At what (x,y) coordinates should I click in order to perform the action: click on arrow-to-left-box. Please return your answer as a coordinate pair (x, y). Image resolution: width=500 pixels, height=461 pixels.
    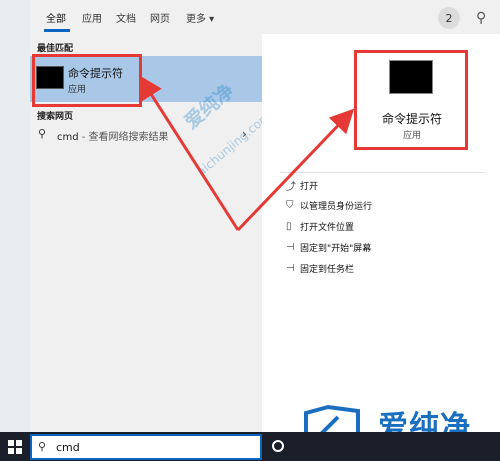
    Looking at the image, I should click on (189, 152).